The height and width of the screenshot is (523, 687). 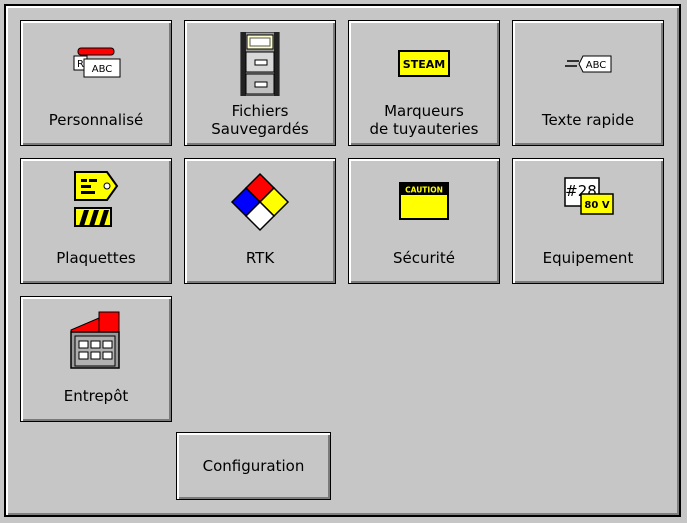 What do you see at coordinates (260, 64) in the screenshot?
I see `file-cabinet-icon` at bounding box center [260, 64].